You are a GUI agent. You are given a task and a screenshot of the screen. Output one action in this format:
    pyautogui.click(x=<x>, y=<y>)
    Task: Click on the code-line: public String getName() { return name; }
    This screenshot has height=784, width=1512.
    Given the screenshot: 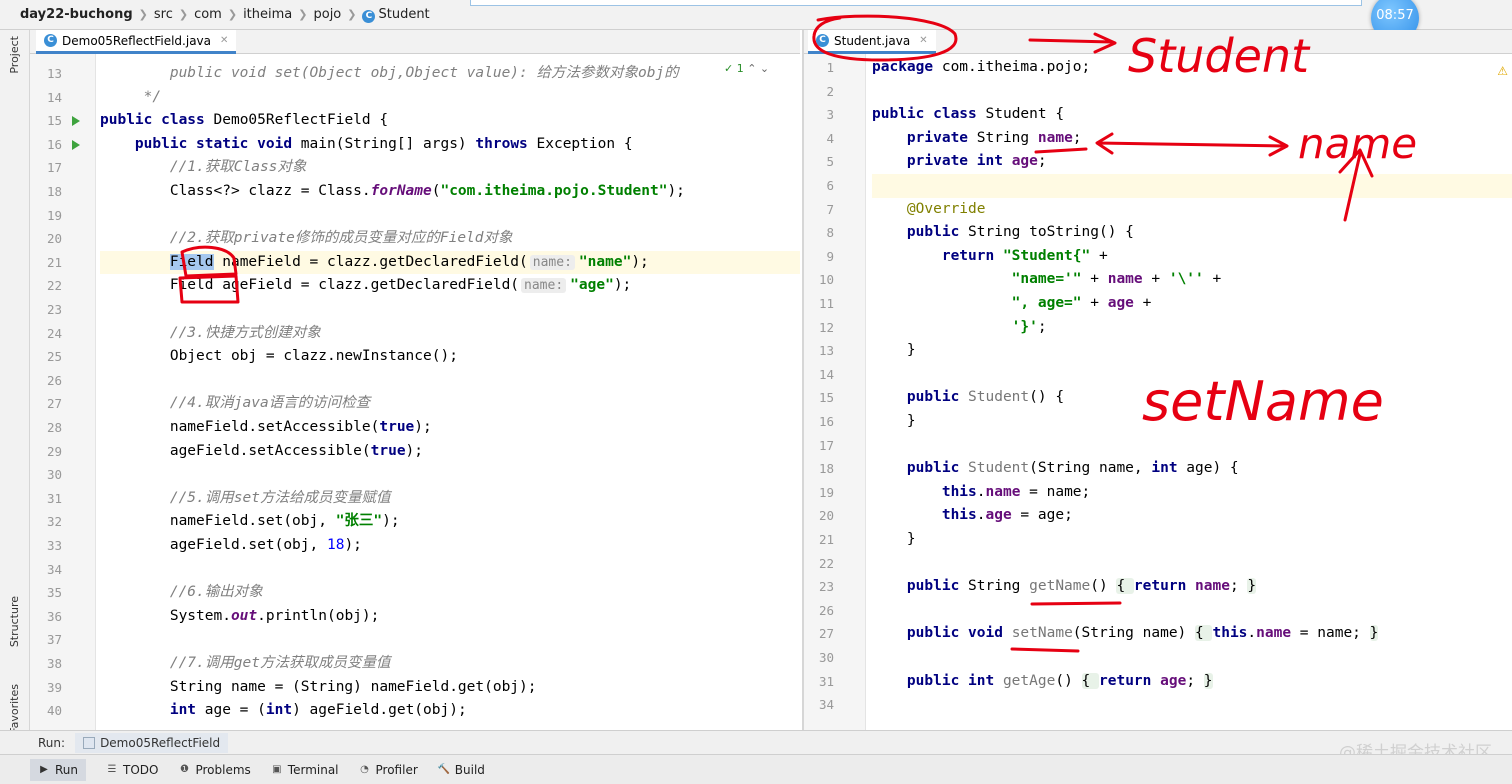 What is the action you would take?
    pyautogui.click(x=1192, y=587)
    